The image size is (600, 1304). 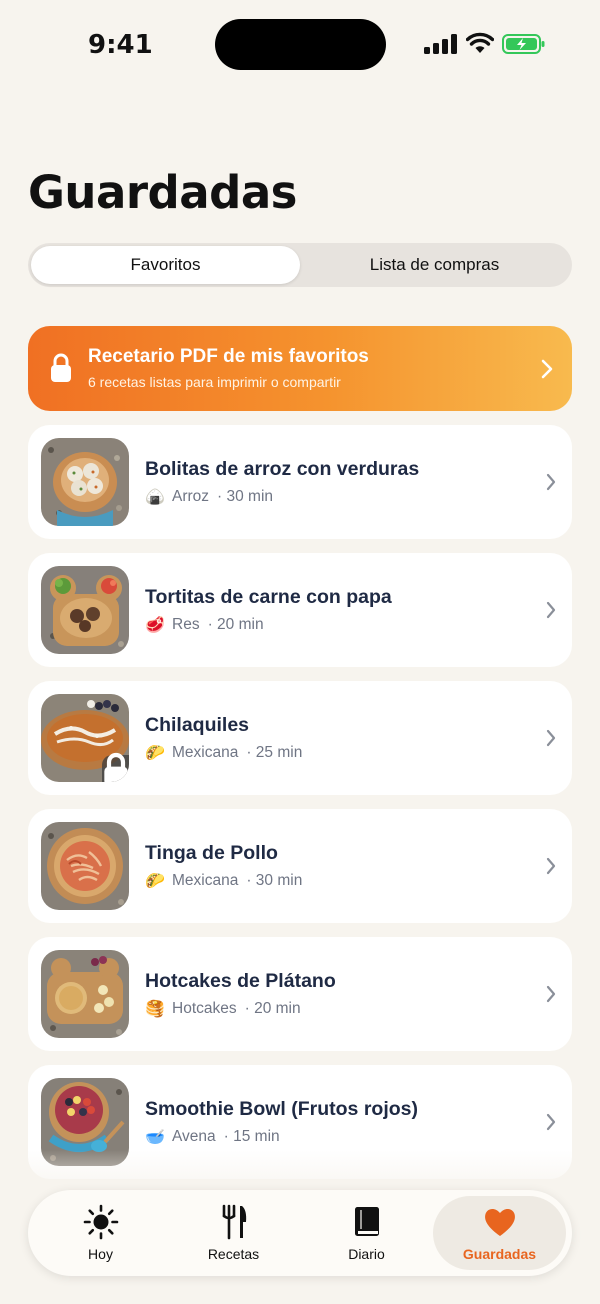 What do you see at coordinates (300, 994) in the screenshot?
I see `recipe-card: Hotcakes de Plátano 🥞 Hotcakes · 20 min` at bounding box center [300, 994].